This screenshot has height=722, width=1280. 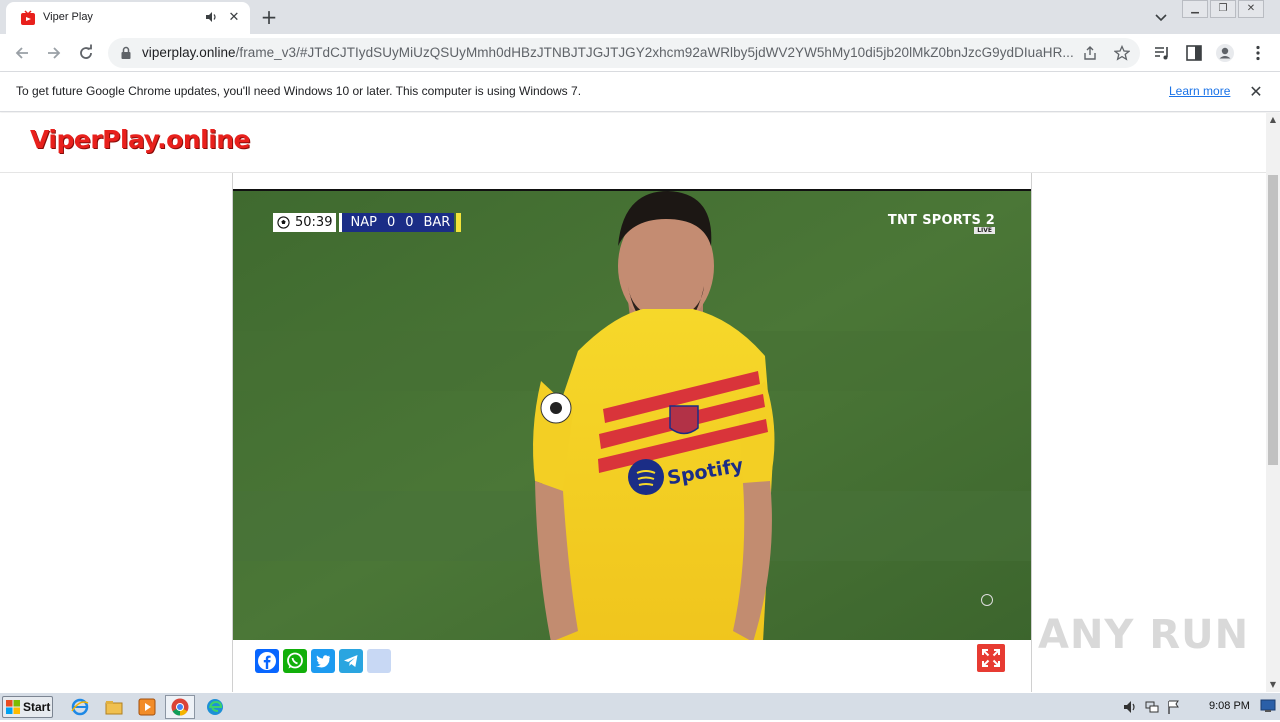 What do you see at coordinates (351, 661) in the screenshot?
I see `telegram-icon` at bounding box center [351, 661].